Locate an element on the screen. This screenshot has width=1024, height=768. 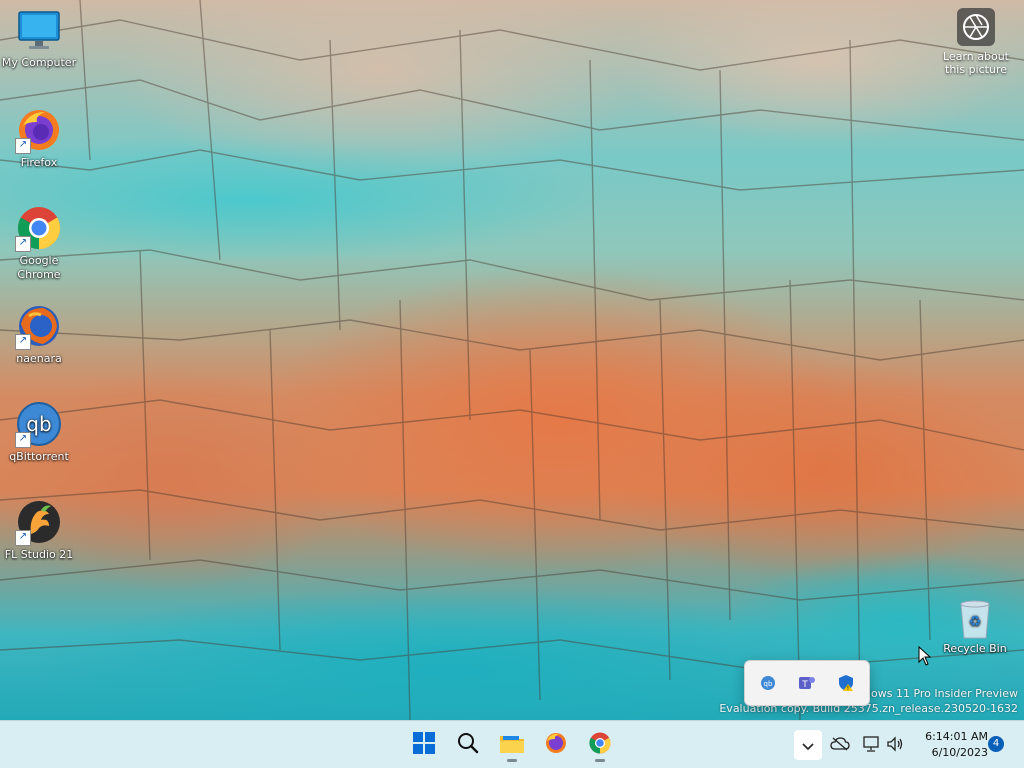
learn-about-line1: Learn about is located at coordinates (976, 56).